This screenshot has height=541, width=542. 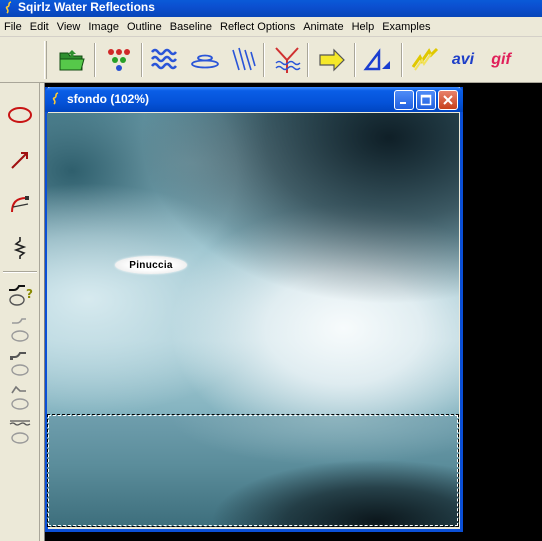 I want to click on waves-button, so click(x=165, y=60).